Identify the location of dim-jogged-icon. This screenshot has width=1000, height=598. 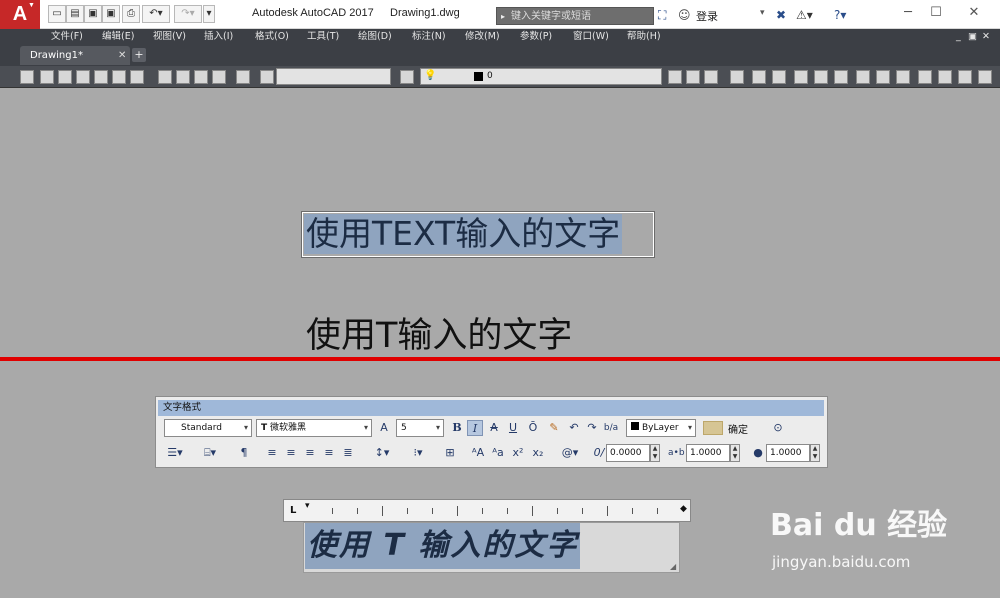
(841, 77).